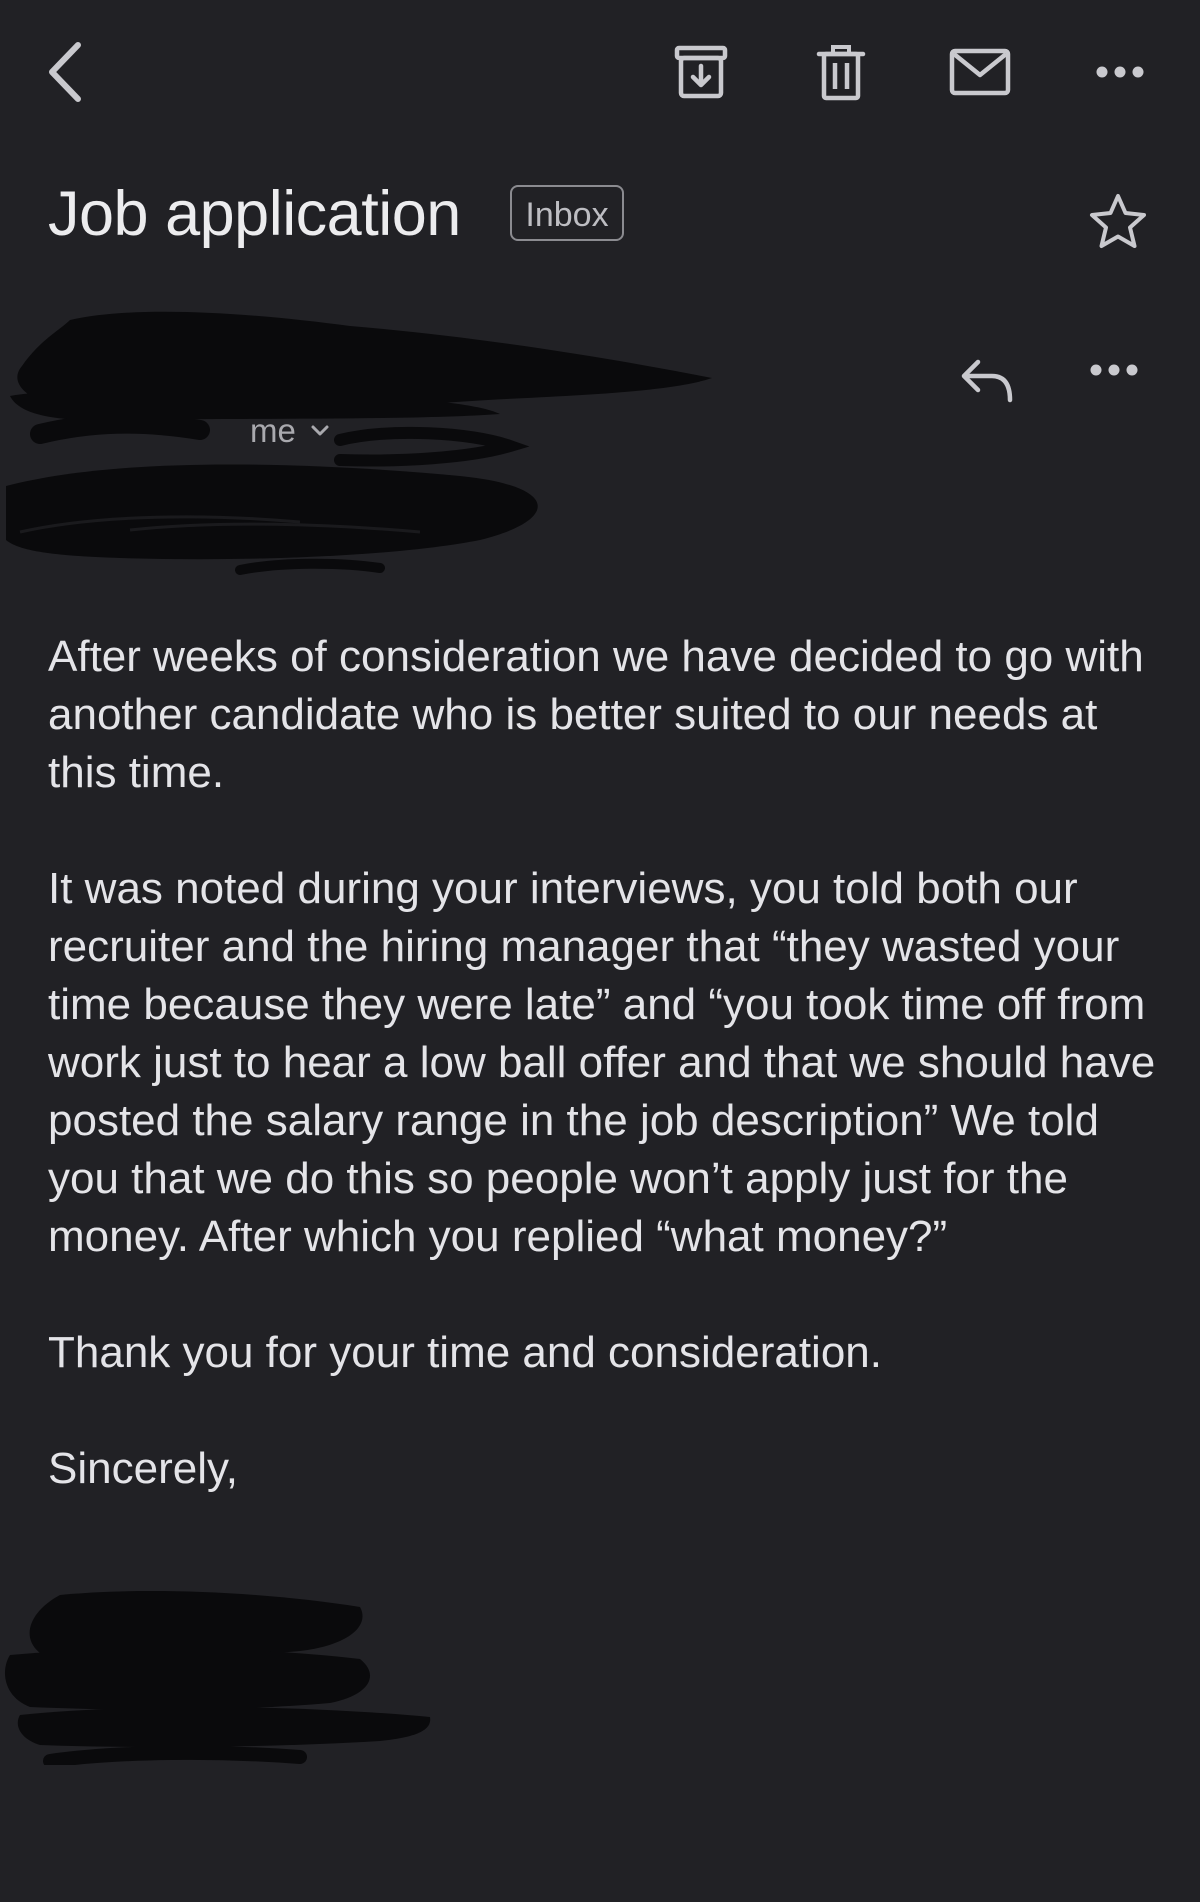 The width and height of the screenshot is (1200, 1902). I want to click on reply-button, so click(993, 384).